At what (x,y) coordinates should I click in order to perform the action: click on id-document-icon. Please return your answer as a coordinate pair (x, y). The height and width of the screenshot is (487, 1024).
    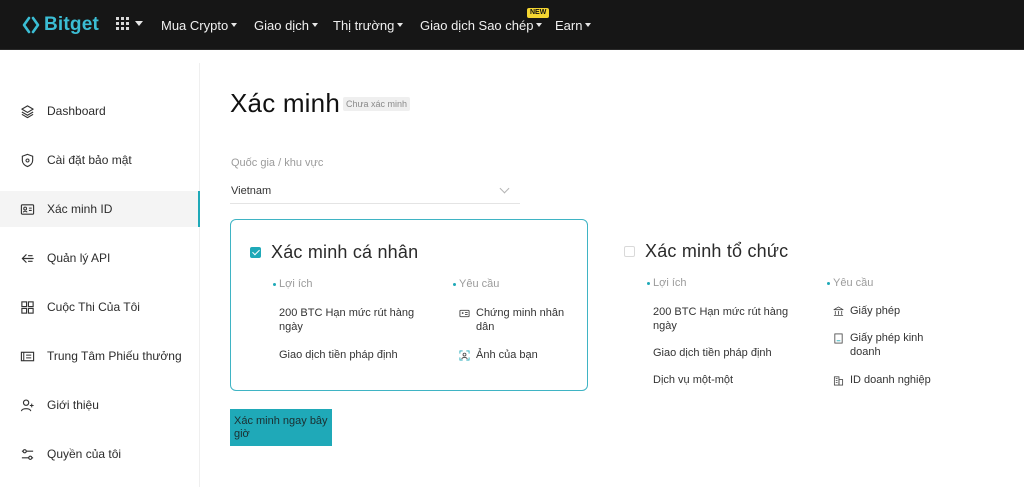
    Looking at the image, I should click on (464, 313).